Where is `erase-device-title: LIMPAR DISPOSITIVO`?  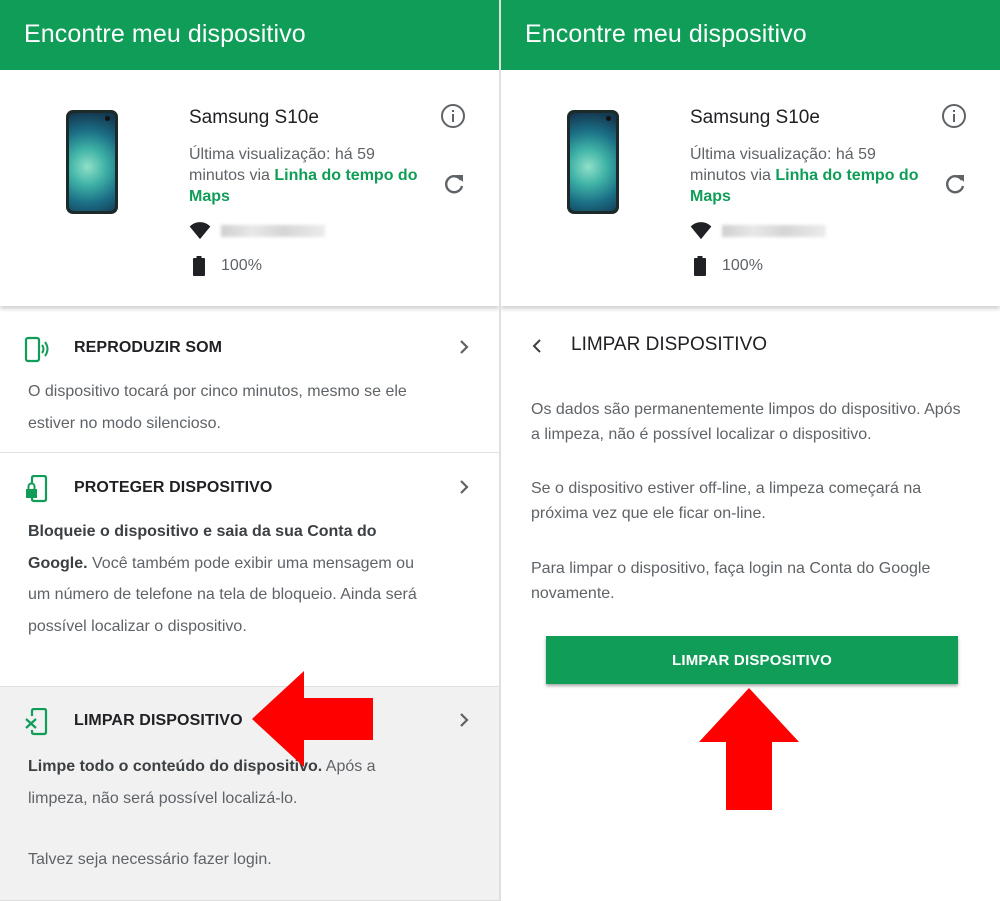 erase-device-title: LIMPAR DISPOSITIVO is located at coordinates (158, 720).